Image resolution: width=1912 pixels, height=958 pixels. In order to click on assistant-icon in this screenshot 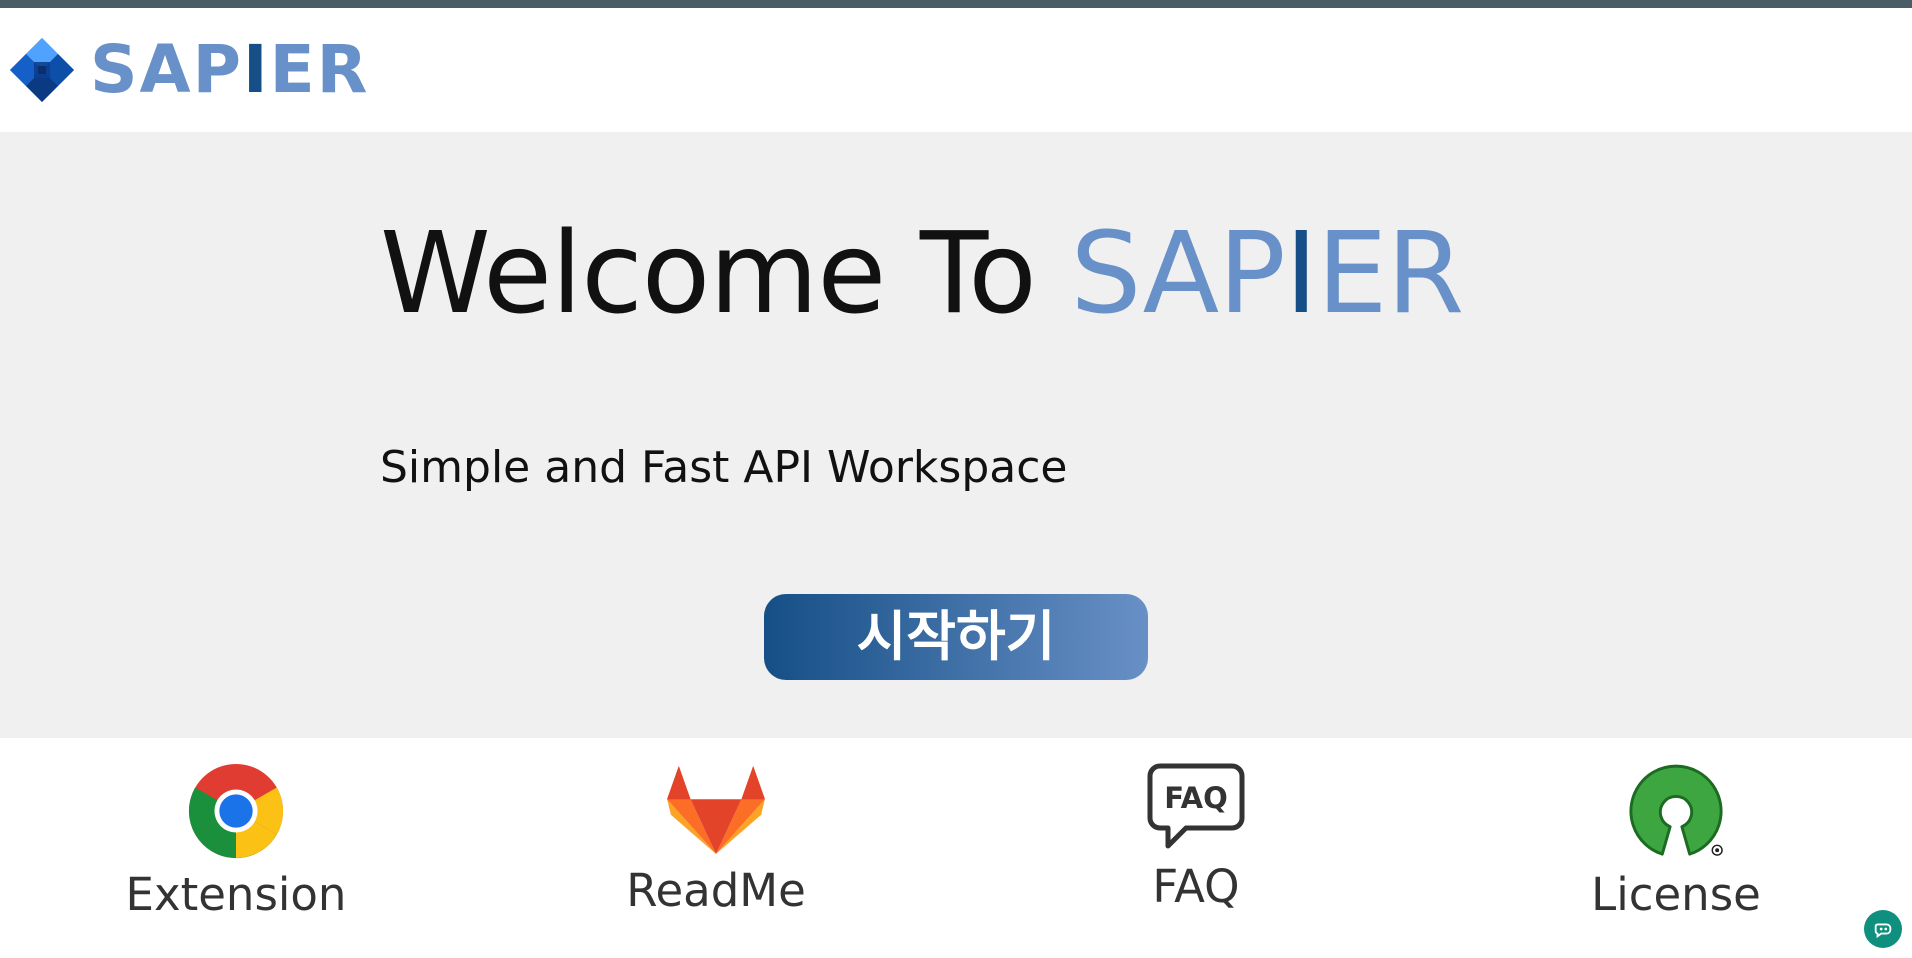, I will do `click(1883, 931)`.